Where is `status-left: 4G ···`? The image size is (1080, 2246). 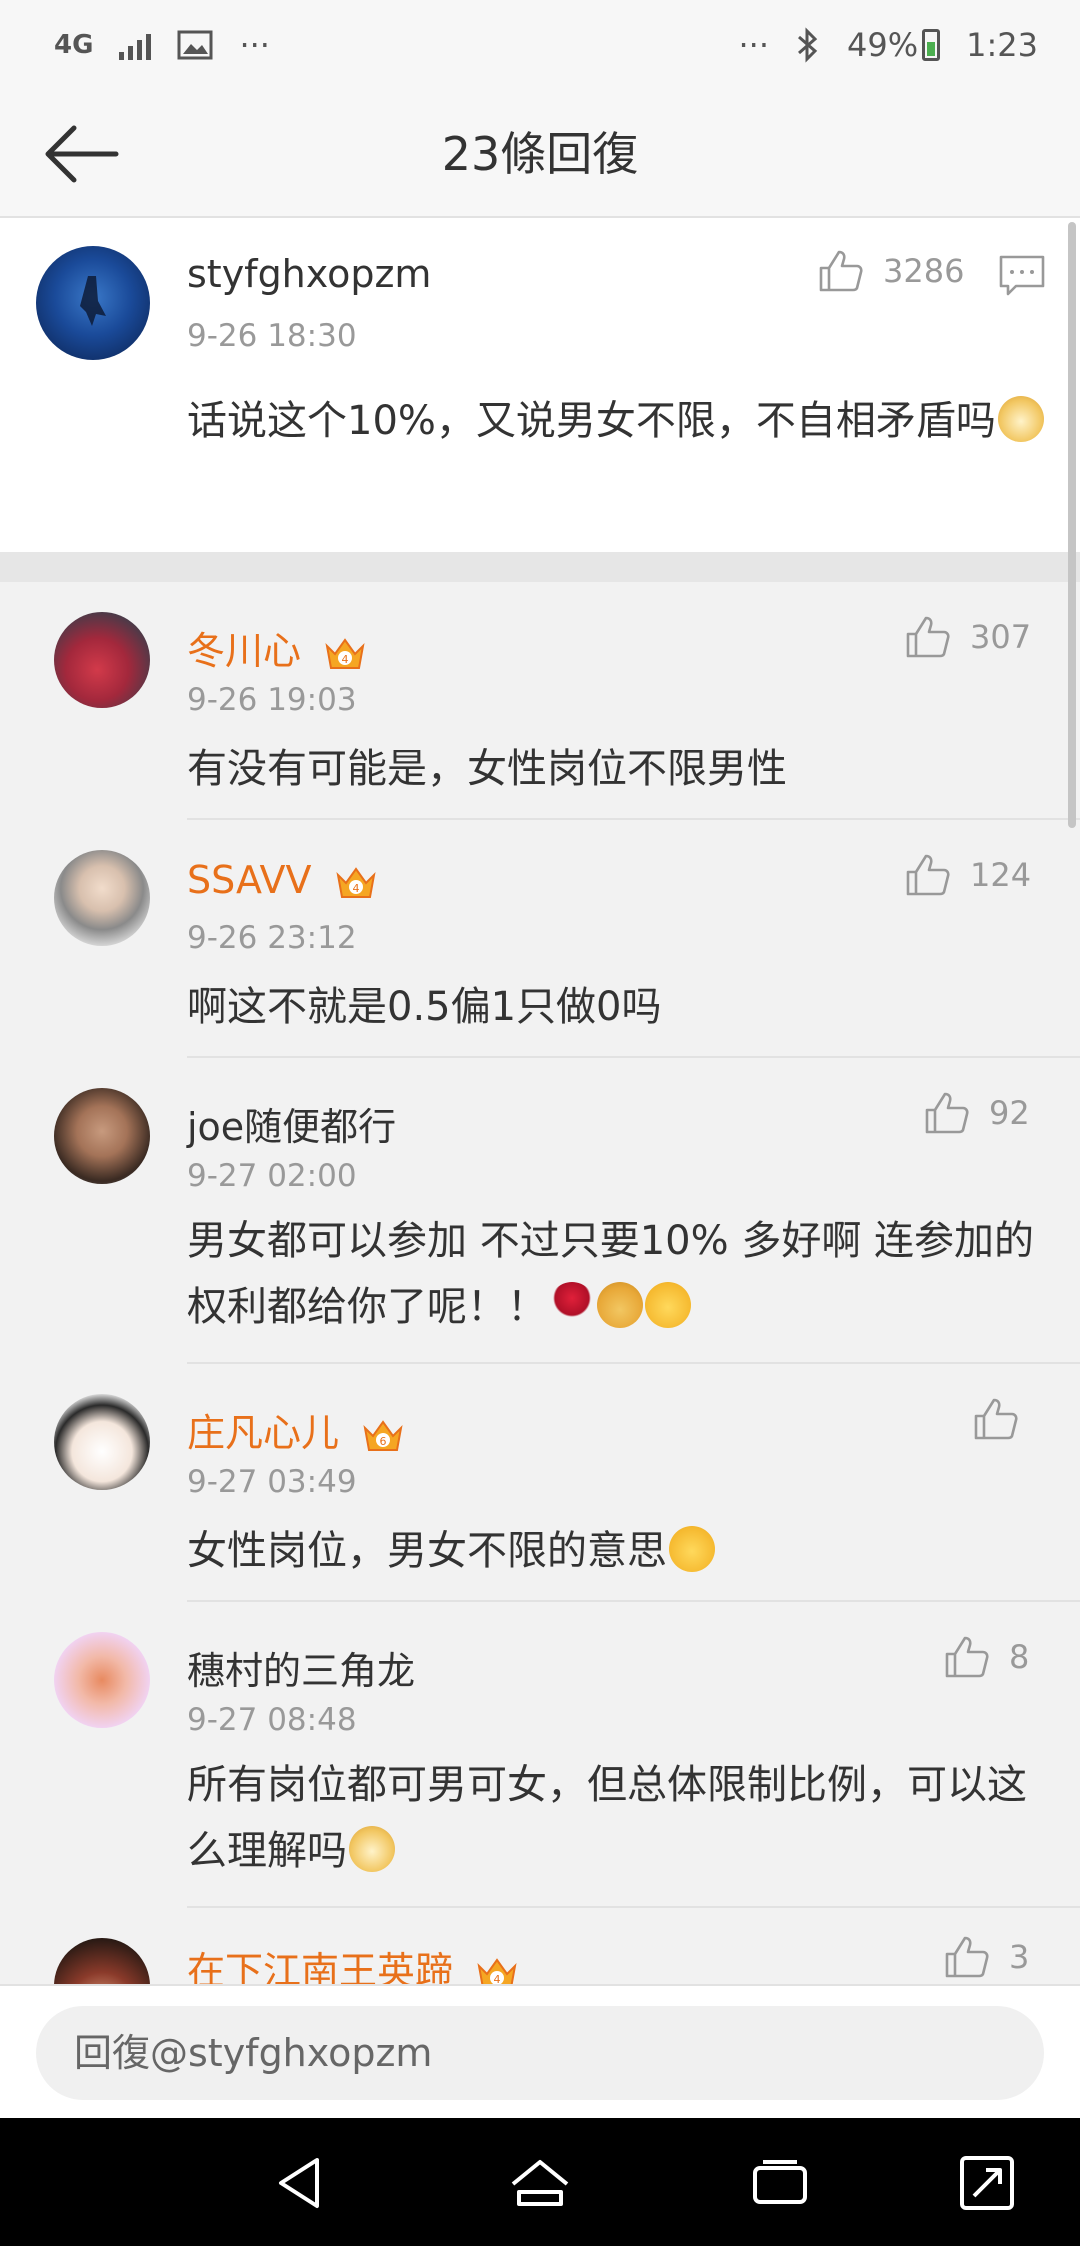
status-left: 4G ··· is located at coordinates (162, 45).